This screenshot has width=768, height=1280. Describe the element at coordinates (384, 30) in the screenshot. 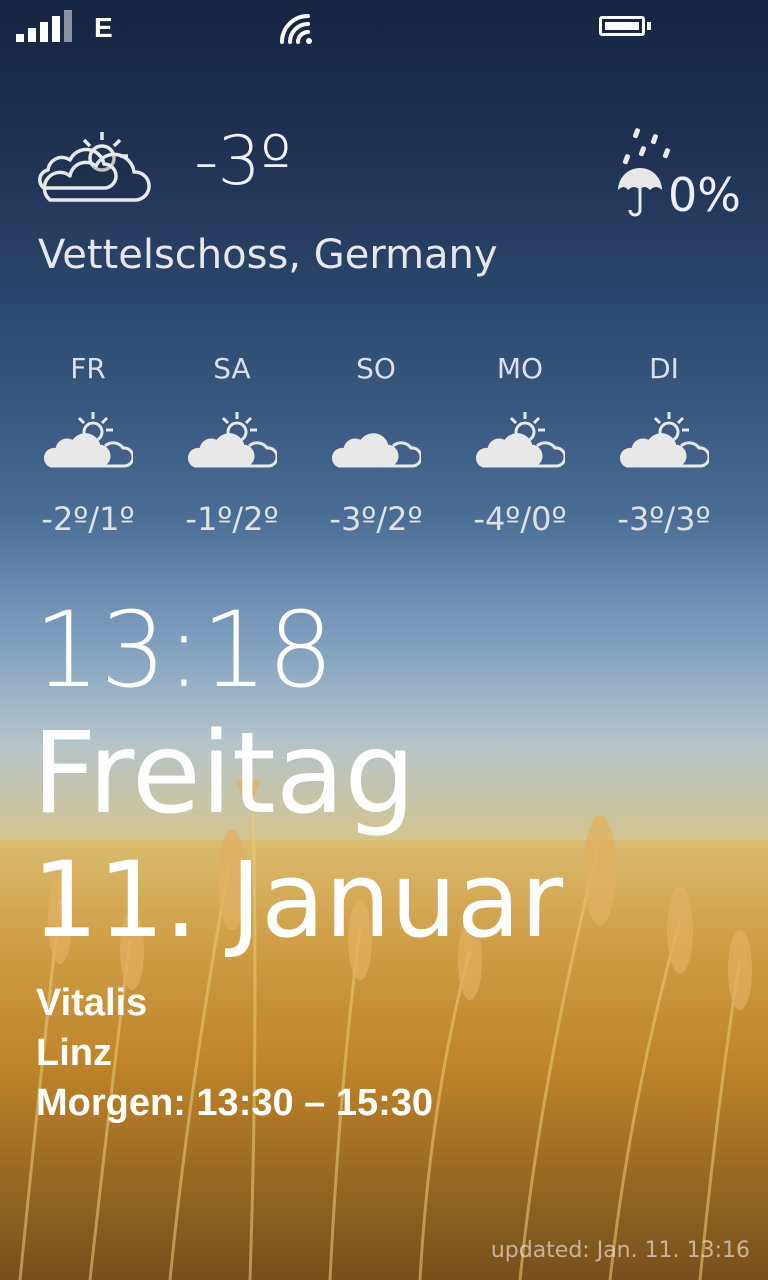

I see `status-bar: E` at that location.